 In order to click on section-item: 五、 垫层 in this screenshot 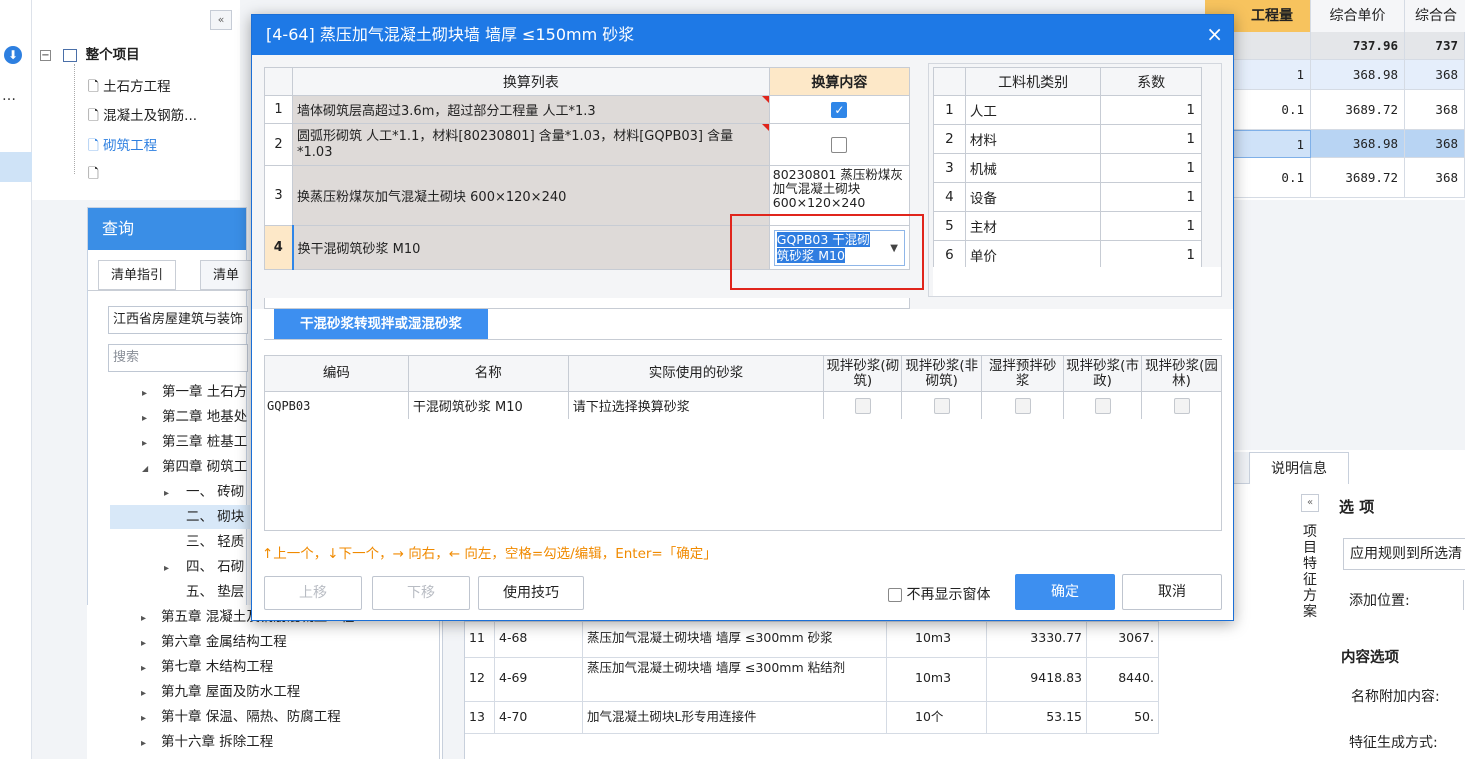, I will do `click(215, 592)`.